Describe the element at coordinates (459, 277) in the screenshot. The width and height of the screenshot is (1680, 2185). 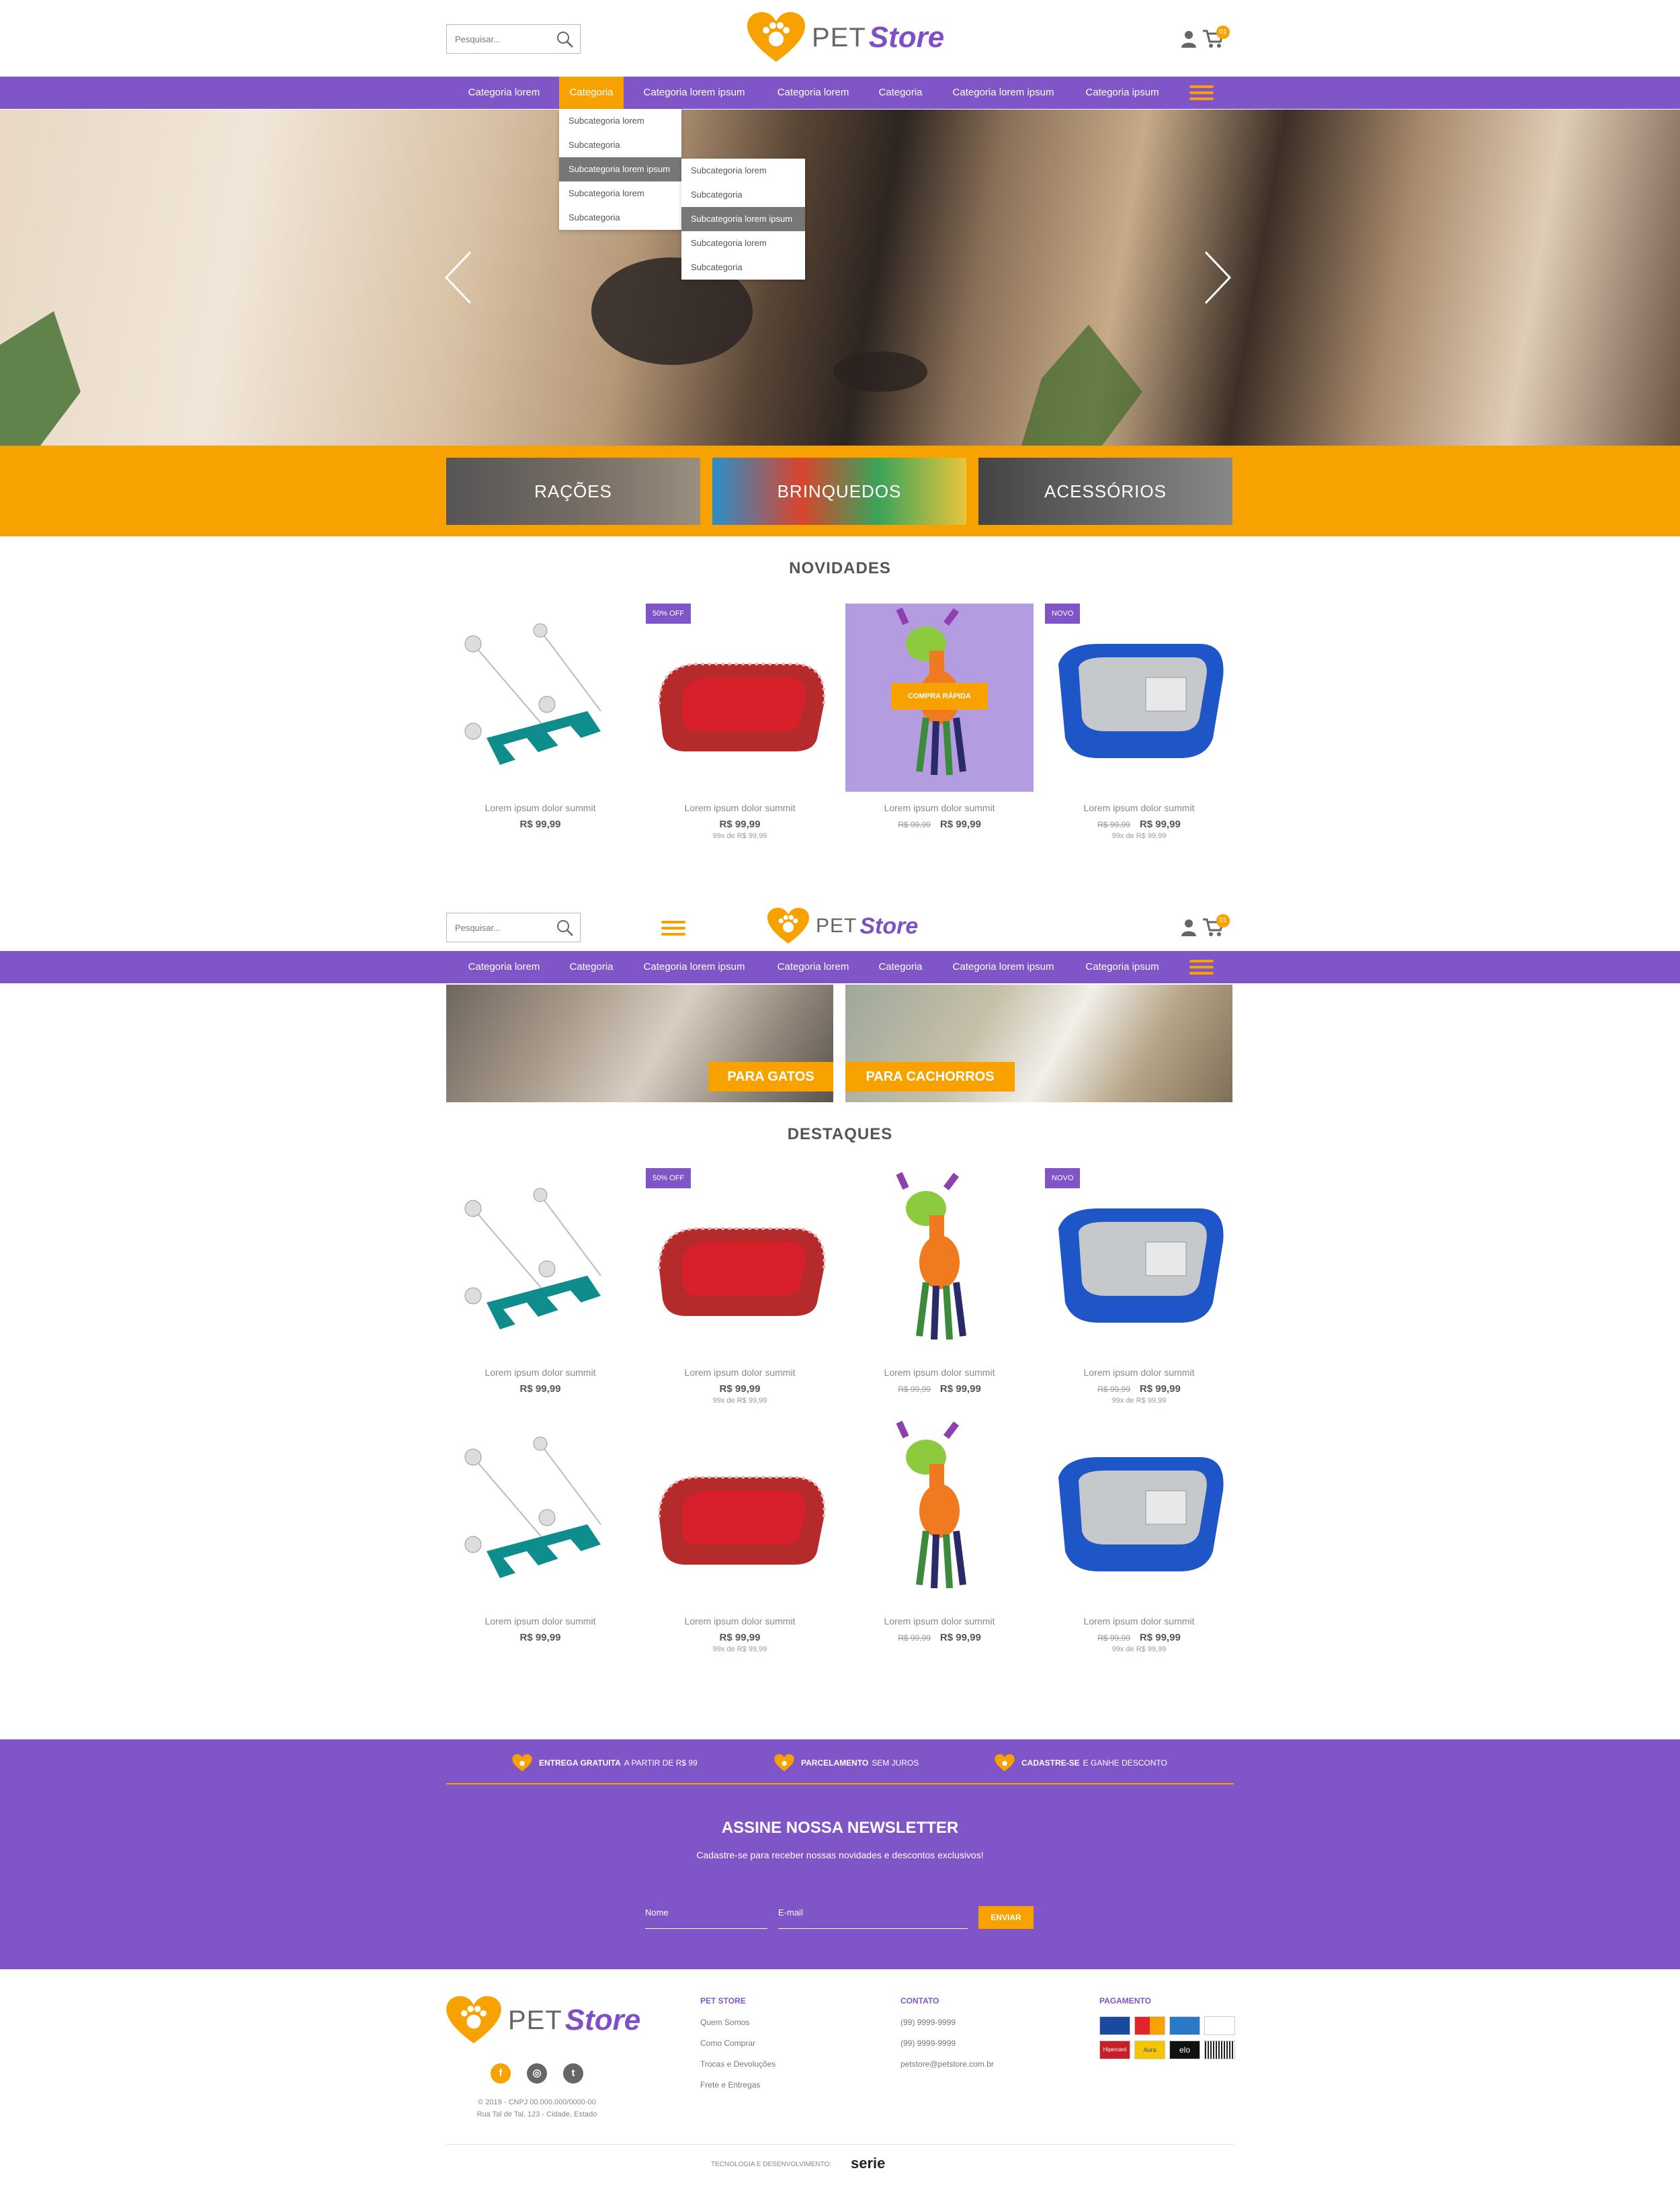
I see `prev-arrow-icon` at that location.